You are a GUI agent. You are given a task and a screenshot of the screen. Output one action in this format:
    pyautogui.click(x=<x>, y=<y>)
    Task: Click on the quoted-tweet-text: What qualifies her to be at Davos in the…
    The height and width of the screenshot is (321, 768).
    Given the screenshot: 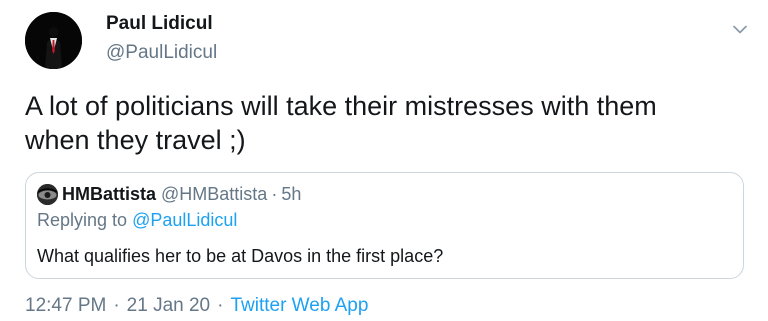 What is the action you would take?
    pyautogui.click(x=240, y=256)
    